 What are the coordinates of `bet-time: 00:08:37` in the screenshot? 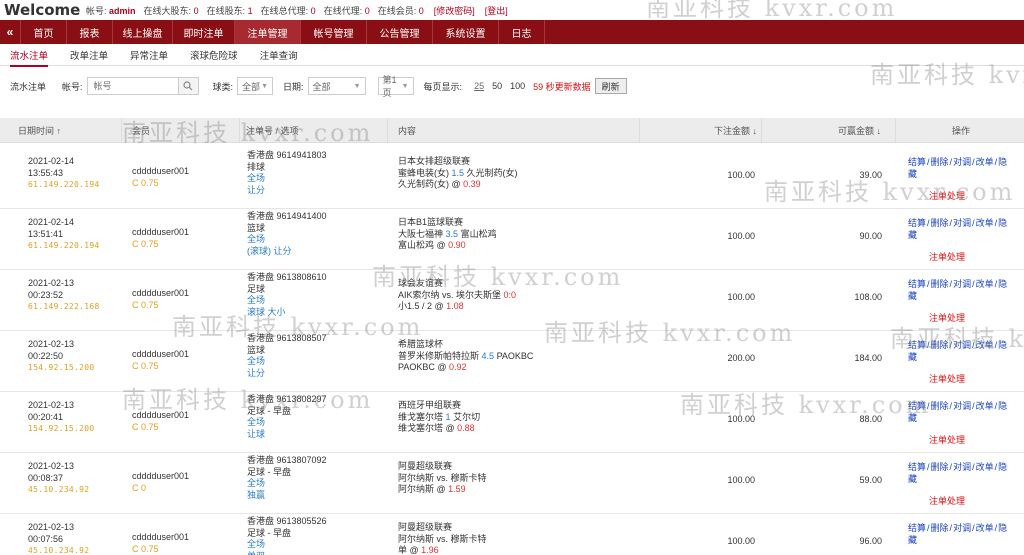 It's located at (46, 477).